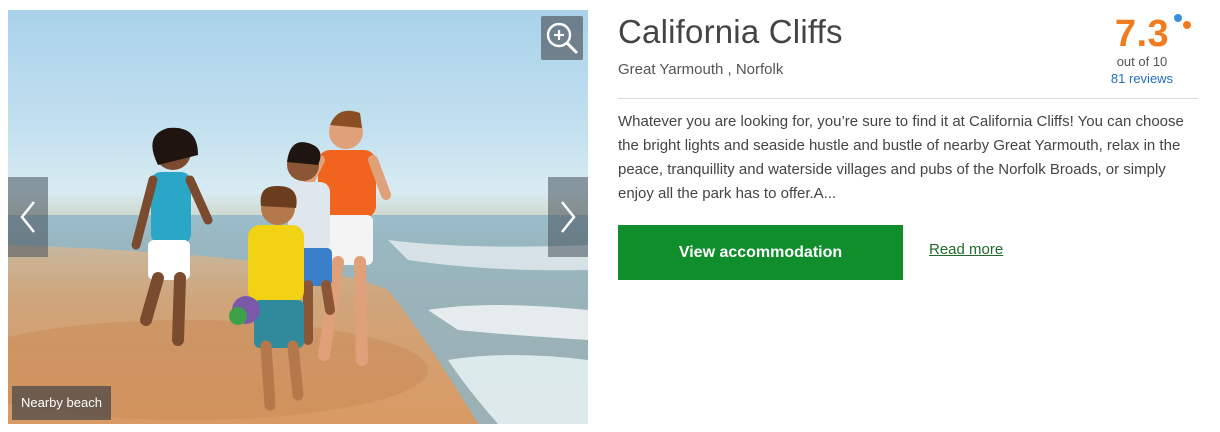 This screenshot has width=1220, height=432. What do you see at coordinates (760, 252) in the screenshot?
I see `view-accommodation-button: View accommodation` at bounding box center [760, 252].